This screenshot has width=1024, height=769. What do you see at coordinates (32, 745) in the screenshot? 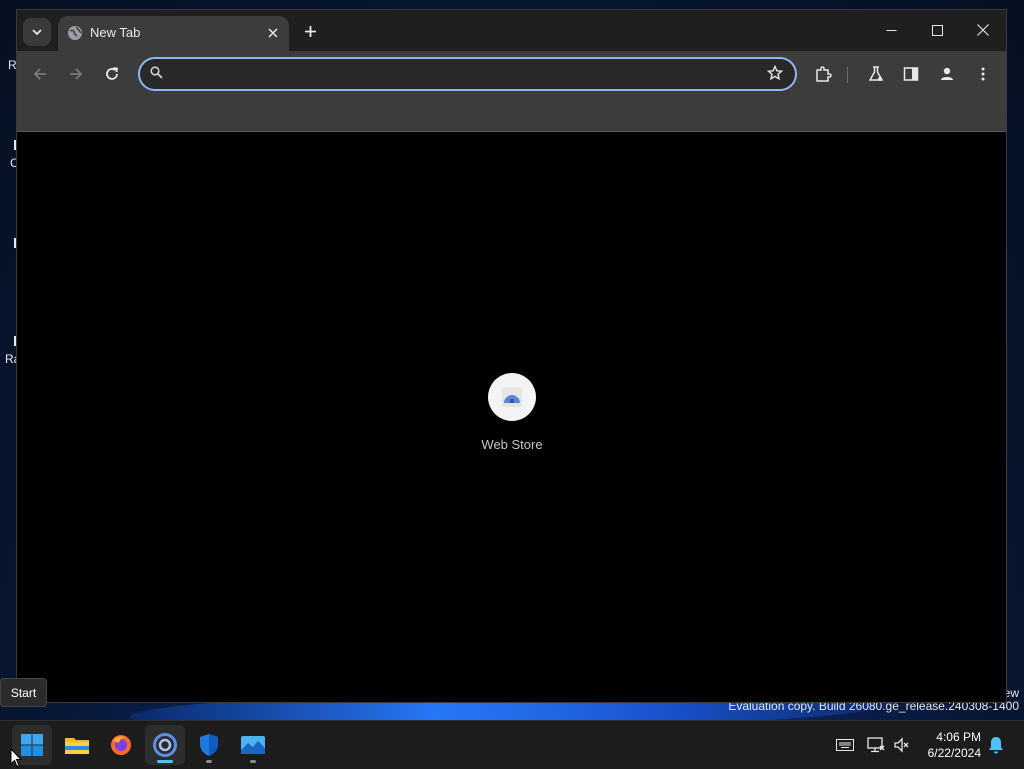
I see `windows-logo-icon` at bounding box center [32, 745].